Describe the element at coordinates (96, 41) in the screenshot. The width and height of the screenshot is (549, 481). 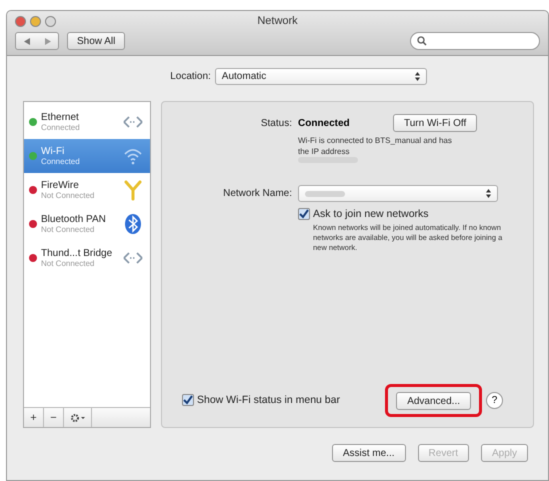
I see `show-all-button: Show All` at that location.